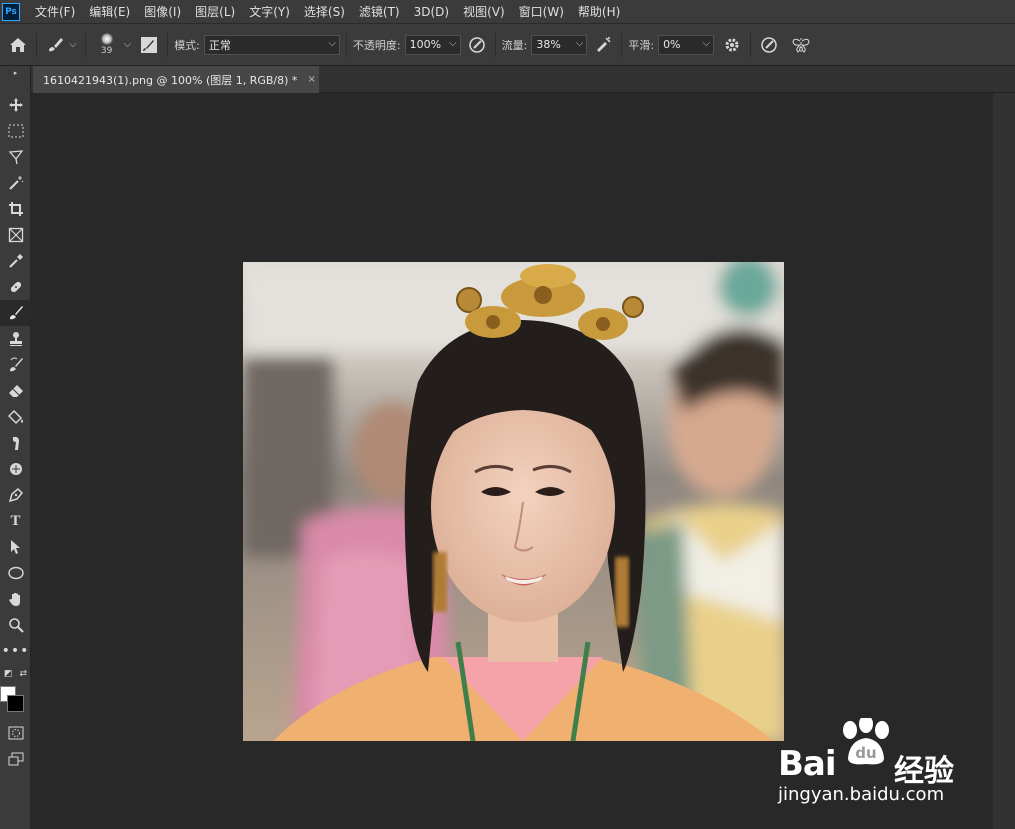  I want to click on menu-edit: 编辑(E), so click(109, 12).